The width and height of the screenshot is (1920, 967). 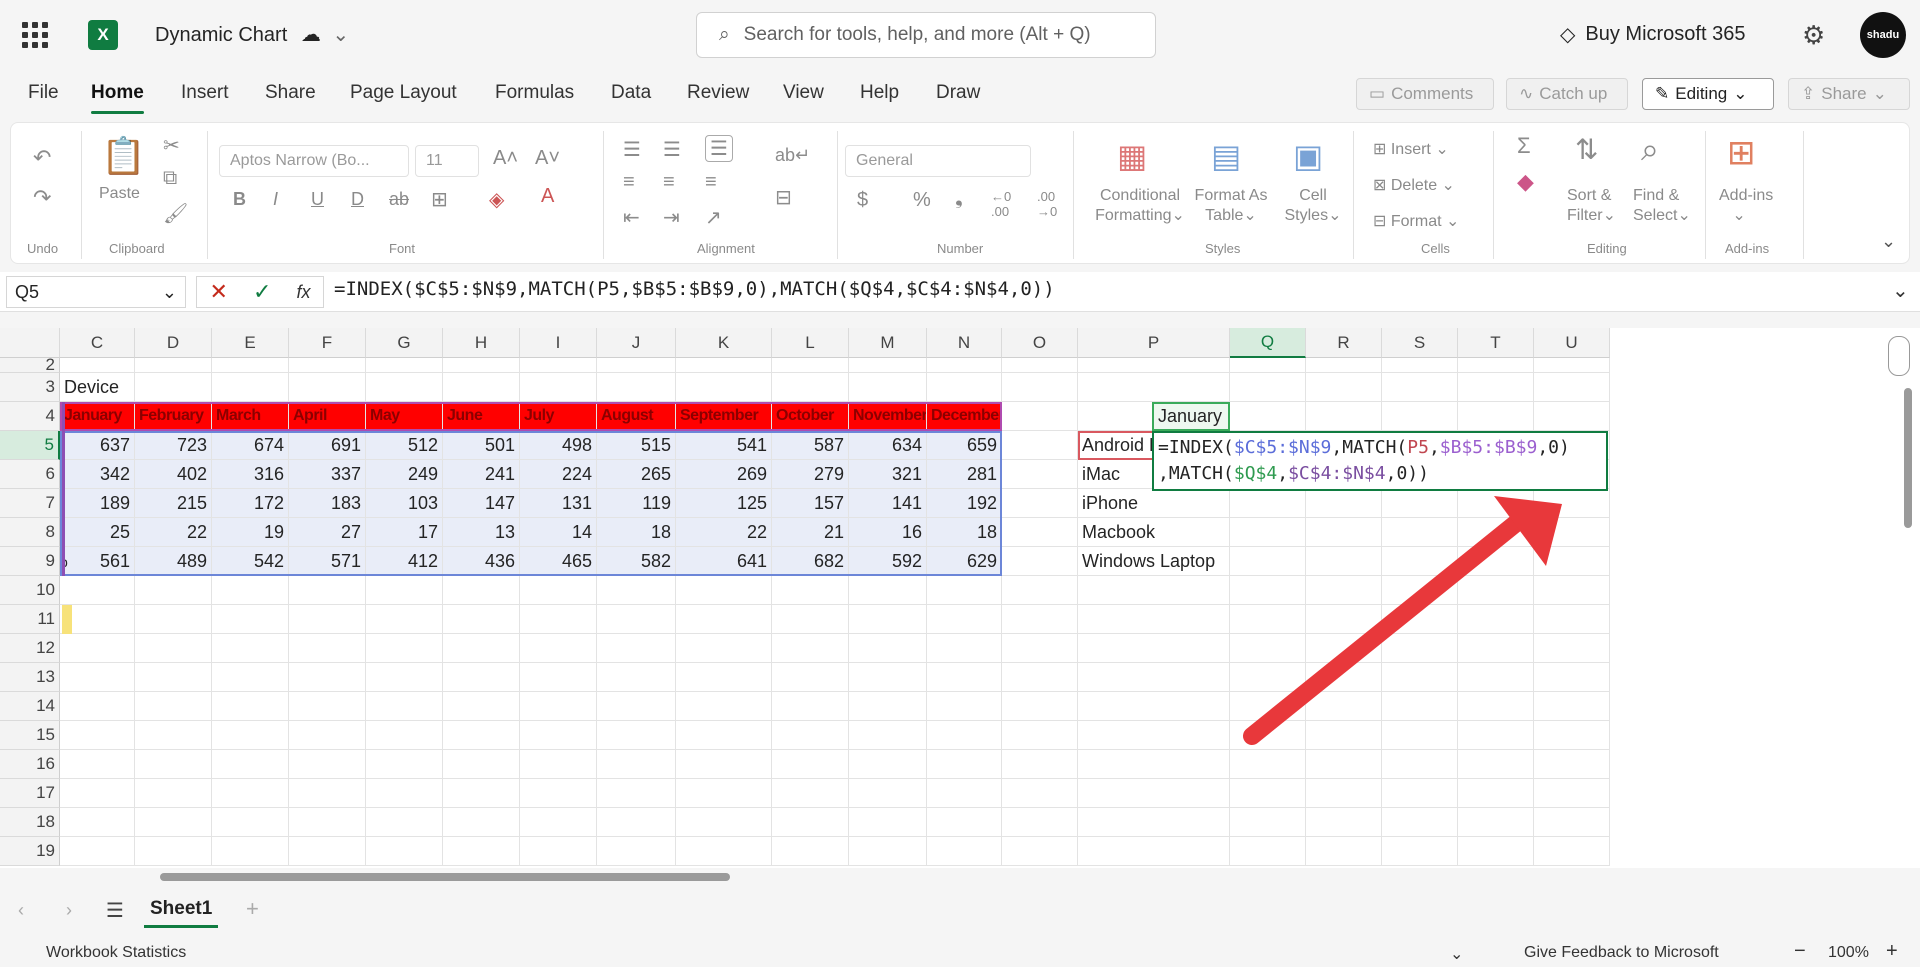 What do you see at coordinates (1308, 156) in the screenshot?
I see `cell-styles-icon: ▣` at bounding box center [1308, 156].